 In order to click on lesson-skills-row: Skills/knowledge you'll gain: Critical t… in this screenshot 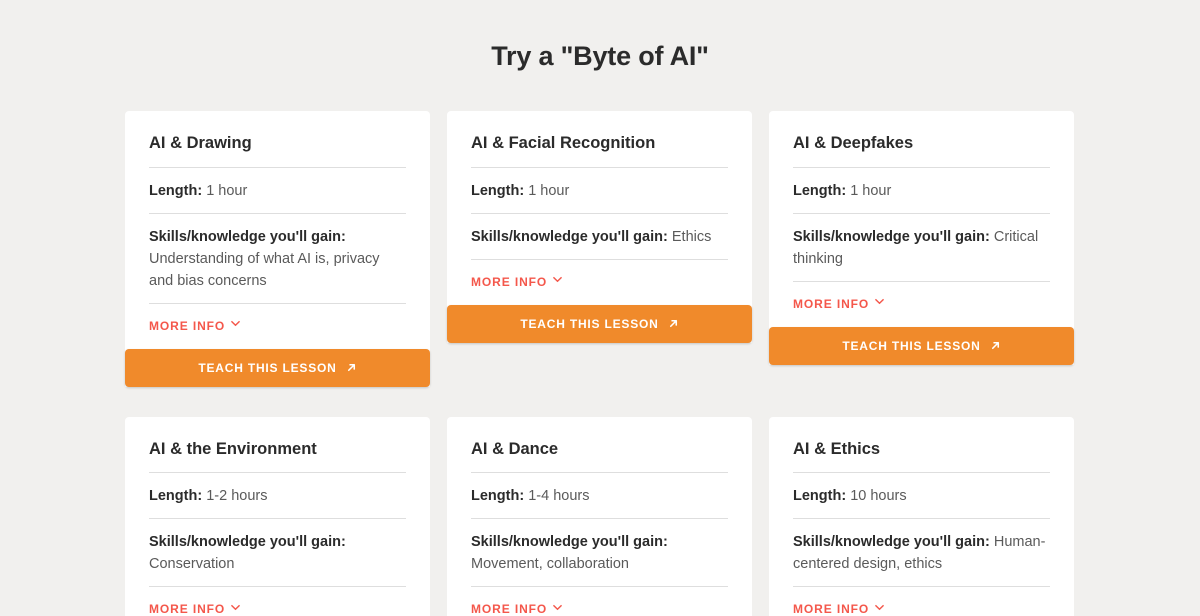, I will do `click(921, 246)`.